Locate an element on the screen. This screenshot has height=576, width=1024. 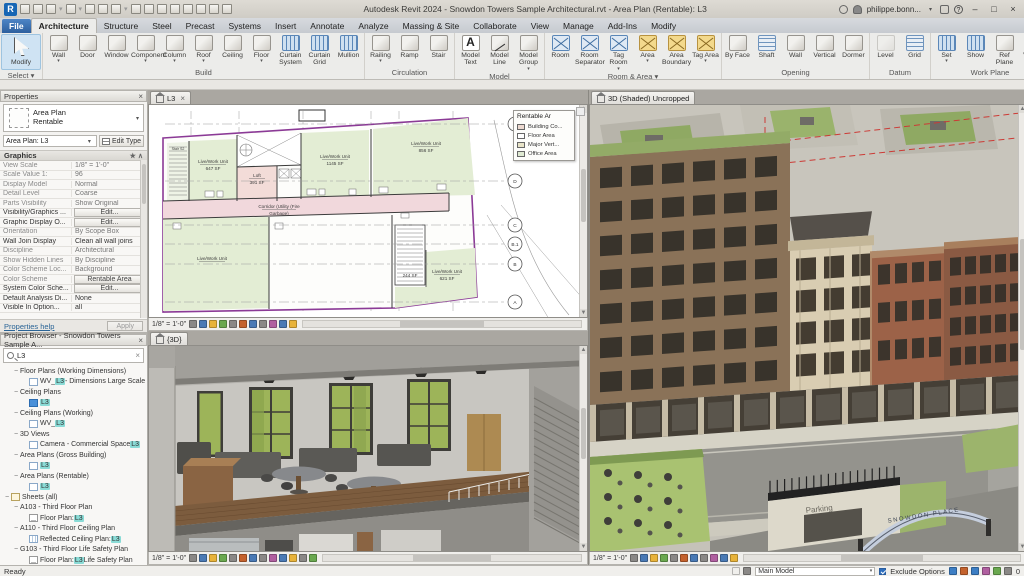
property-value: Background is located at coordinates (109, 269).